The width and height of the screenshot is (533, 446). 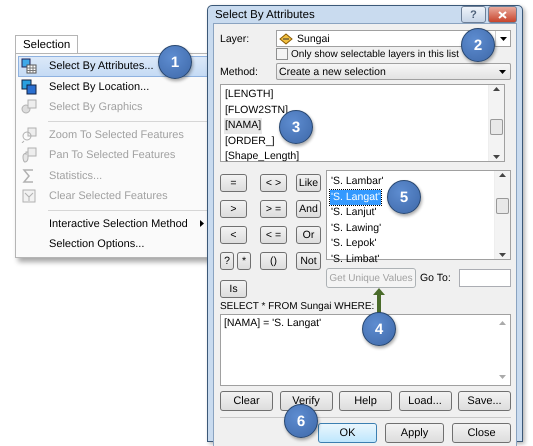 I want to click on layer-label: Layer:, so click(x=235, y=38).